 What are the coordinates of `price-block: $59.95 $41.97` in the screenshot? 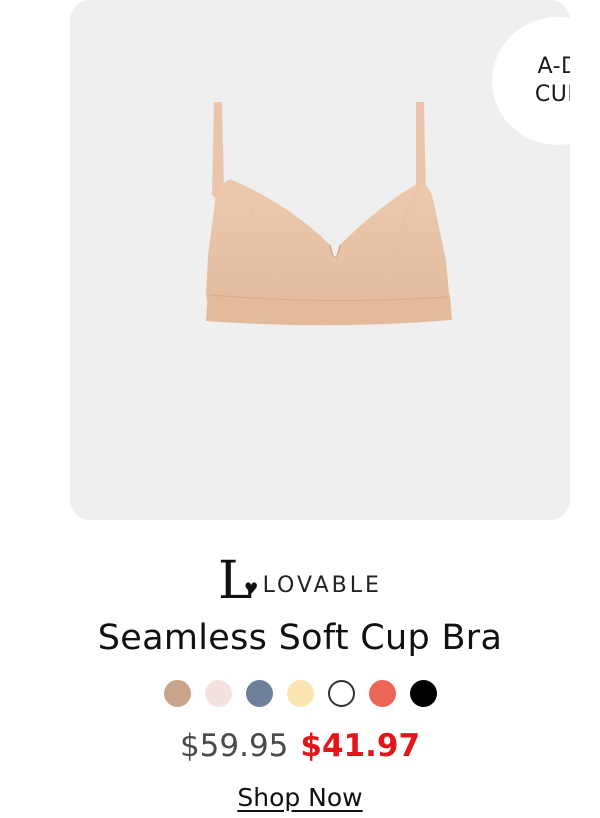 It's located at (300, 746).